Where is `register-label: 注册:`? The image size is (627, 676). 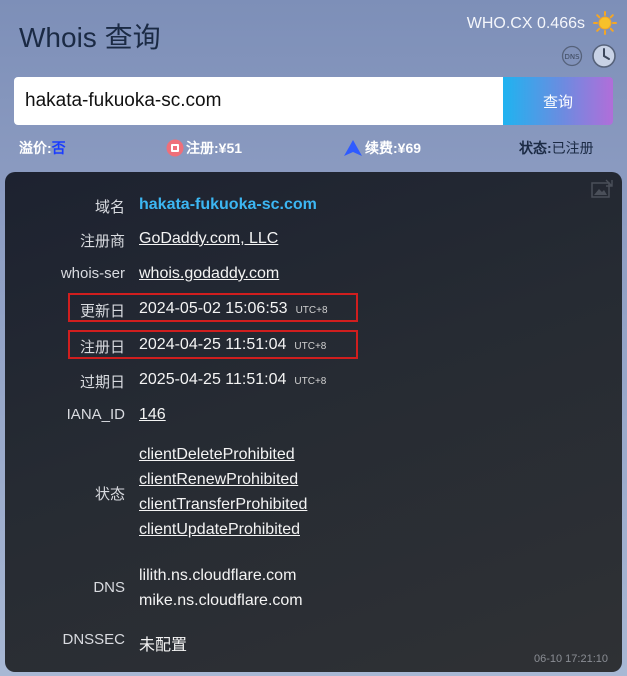
register-label: 注册: is located at coordinates (202, 148).